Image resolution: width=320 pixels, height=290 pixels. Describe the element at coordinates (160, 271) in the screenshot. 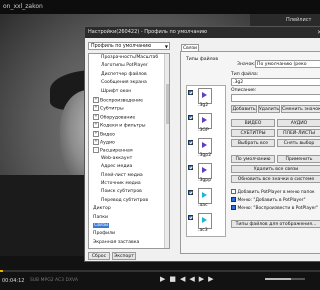

I see `seek-bar` at that location.